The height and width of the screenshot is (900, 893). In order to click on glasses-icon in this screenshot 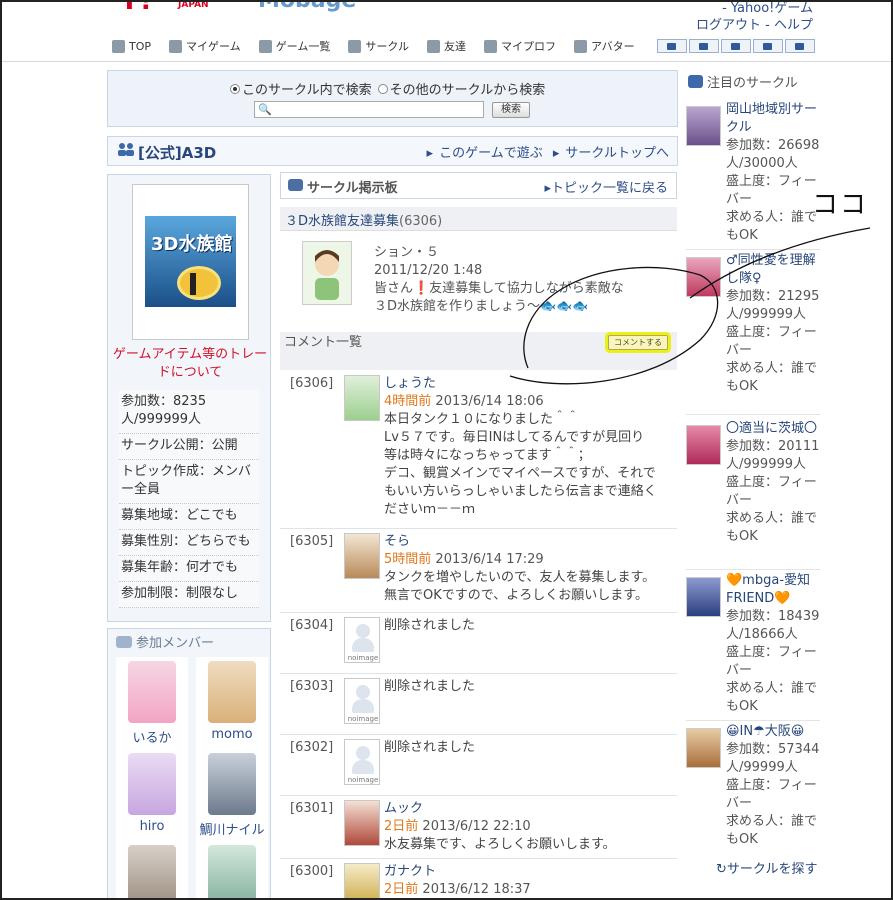, I will do `click(800, 46)`.